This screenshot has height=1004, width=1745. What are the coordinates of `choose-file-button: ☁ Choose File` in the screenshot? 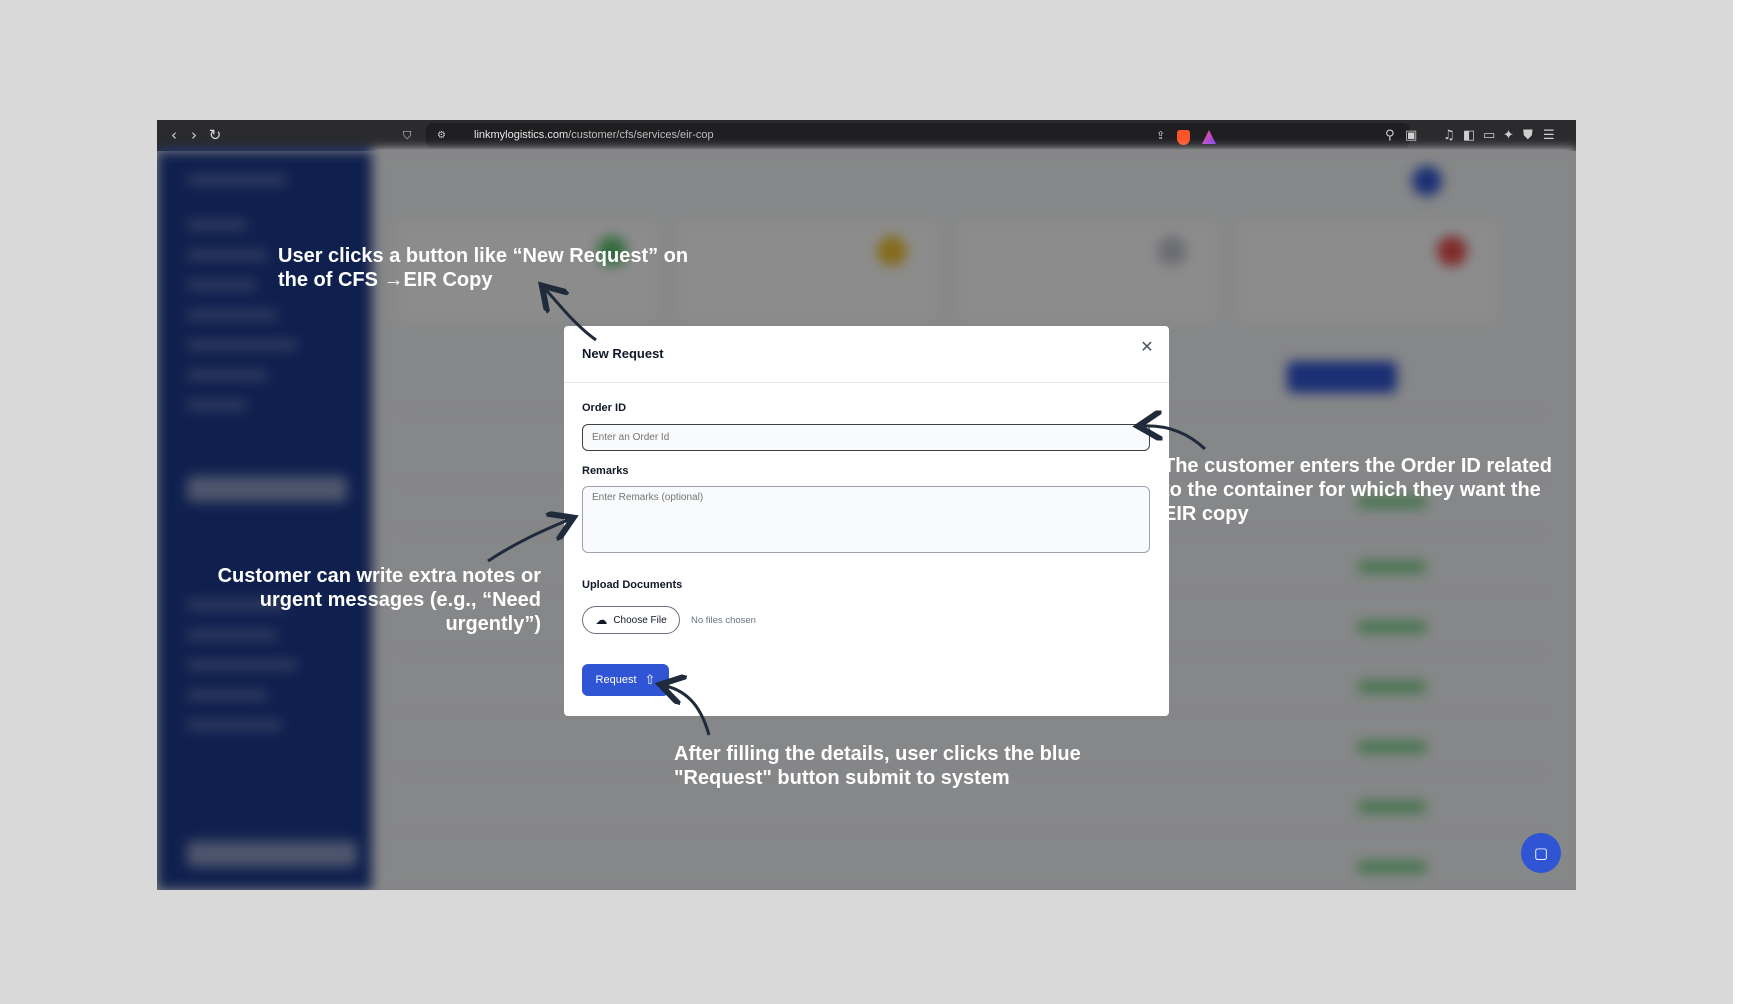 It's located at (631, 620).